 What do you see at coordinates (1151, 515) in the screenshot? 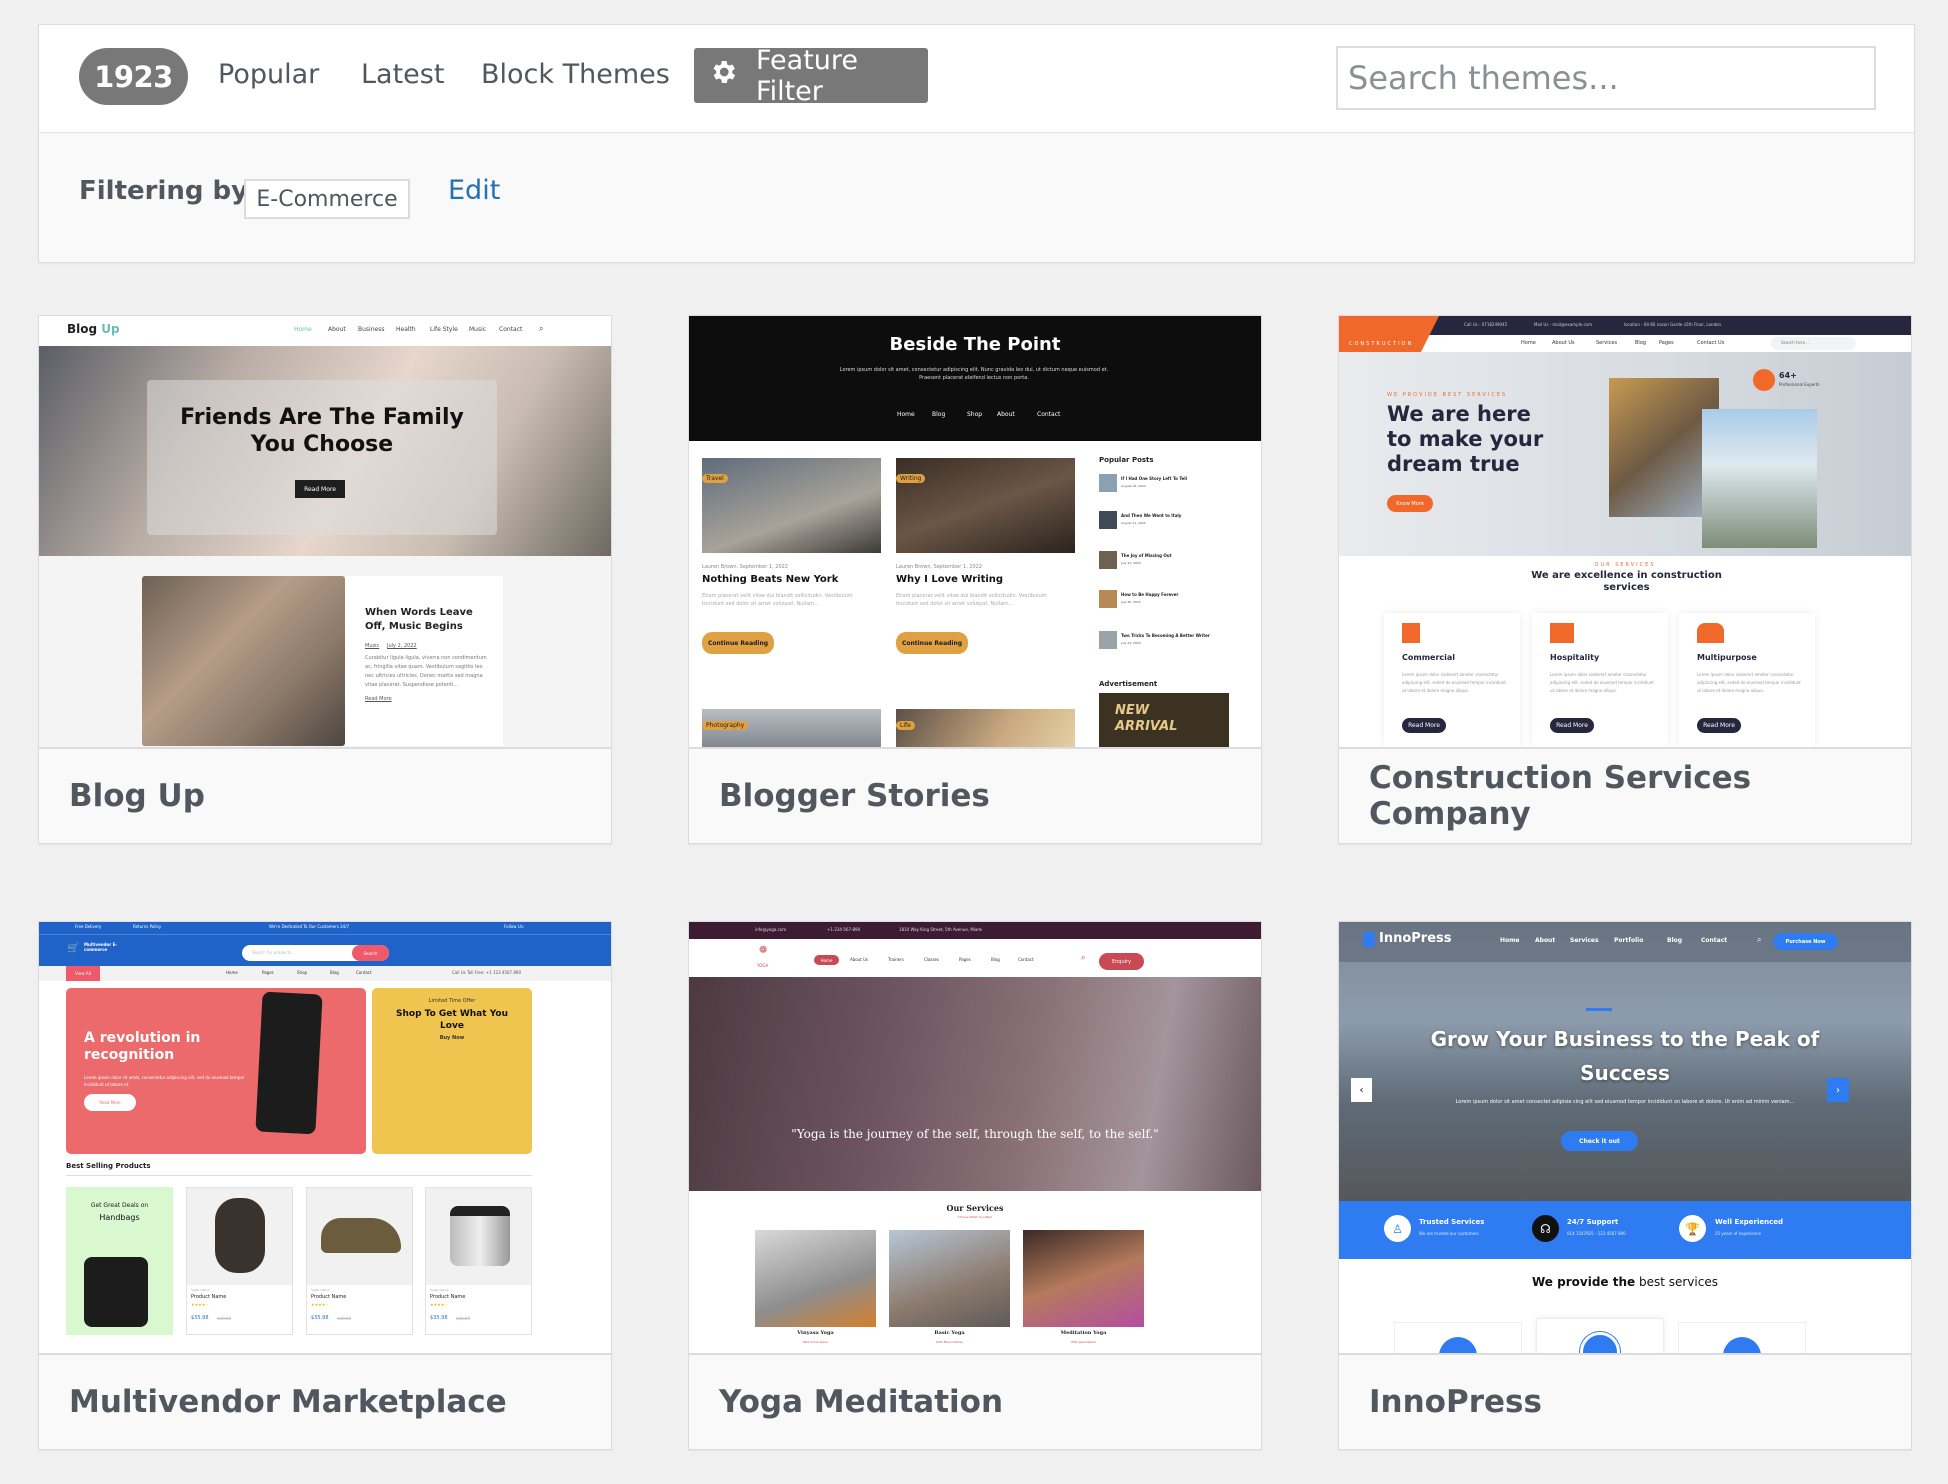
I see `preview-popular-title: And Then We Went to Italy` at bounding box center [1151, 515].